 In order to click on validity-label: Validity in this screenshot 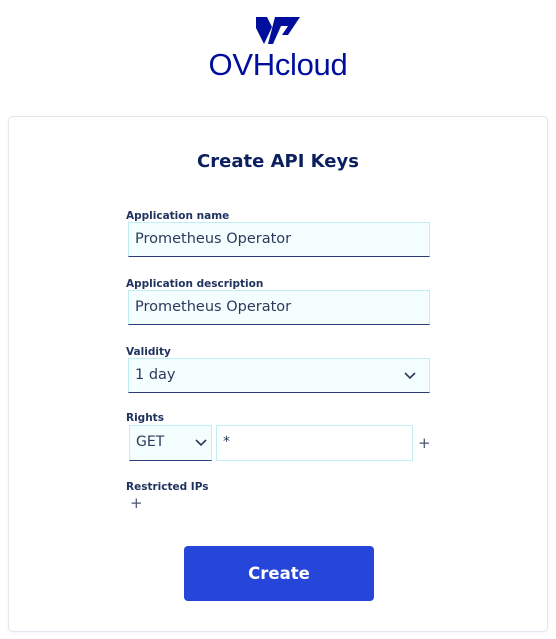, I will do `click(148, 352)`.